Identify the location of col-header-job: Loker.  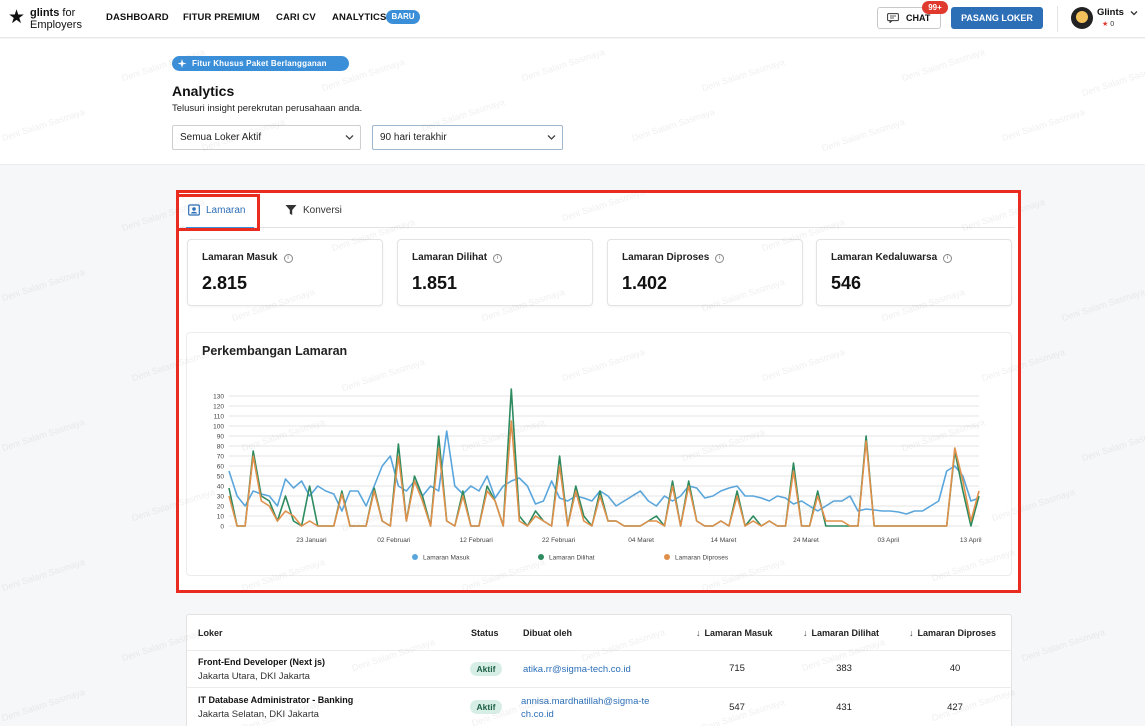
(210, 633).